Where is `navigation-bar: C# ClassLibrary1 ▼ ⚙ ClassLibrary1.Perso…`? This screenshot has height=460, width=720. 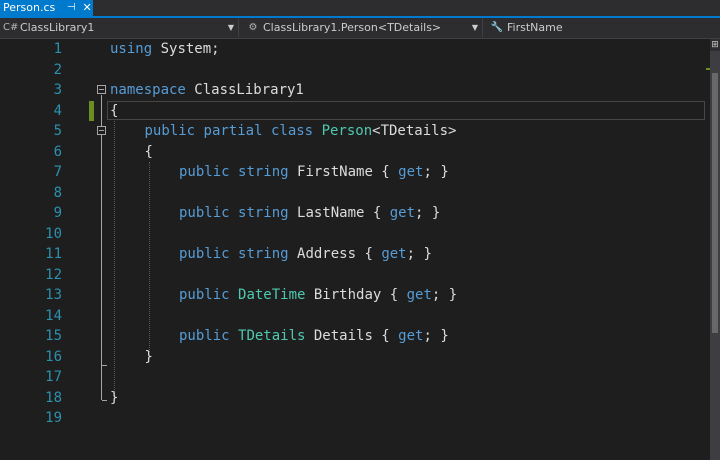 navigation-bar: C# ClassLibrary1 ▼ ⚙ ClassLibrary1.Perso… is located at coordinates (360, 28).